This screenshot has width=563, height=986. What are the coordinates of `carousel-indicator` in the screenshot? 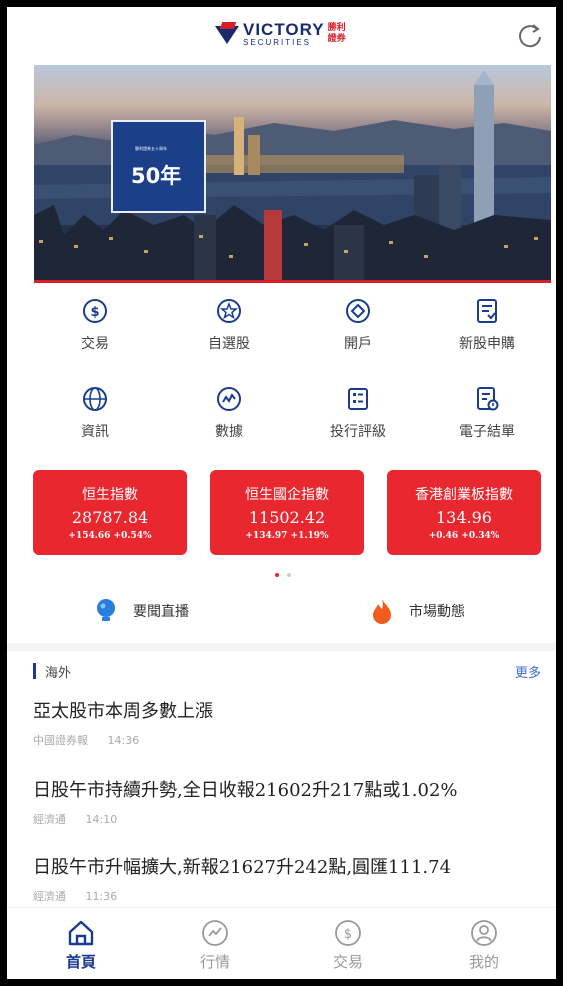 It's located at (283, 575).